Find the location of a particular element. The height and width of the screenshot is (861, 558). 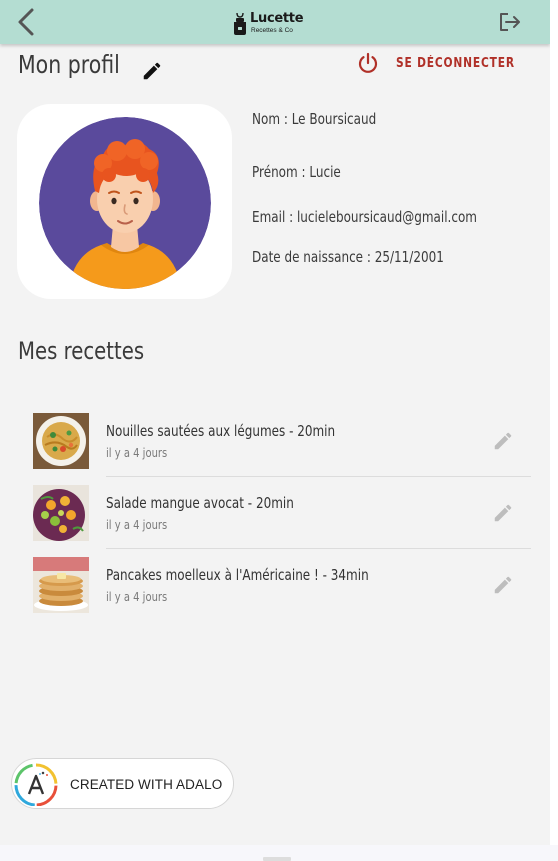

avatar-illustration is located at coordinates (125, 203).